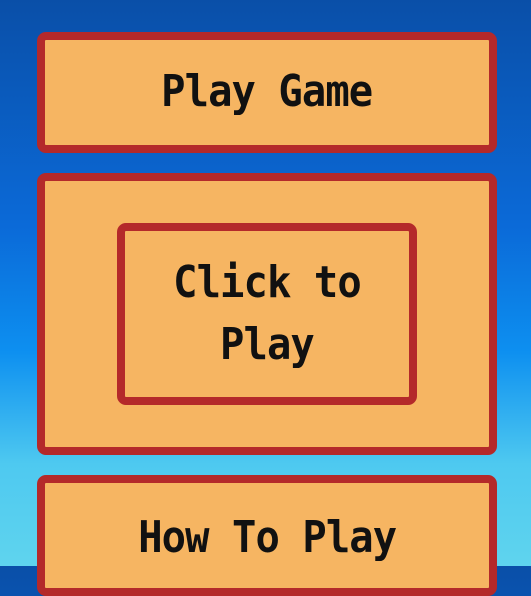 The width and height of the screenshot is (531, 596). I want to click on play-game-label: Play Game, so click(267, 92).